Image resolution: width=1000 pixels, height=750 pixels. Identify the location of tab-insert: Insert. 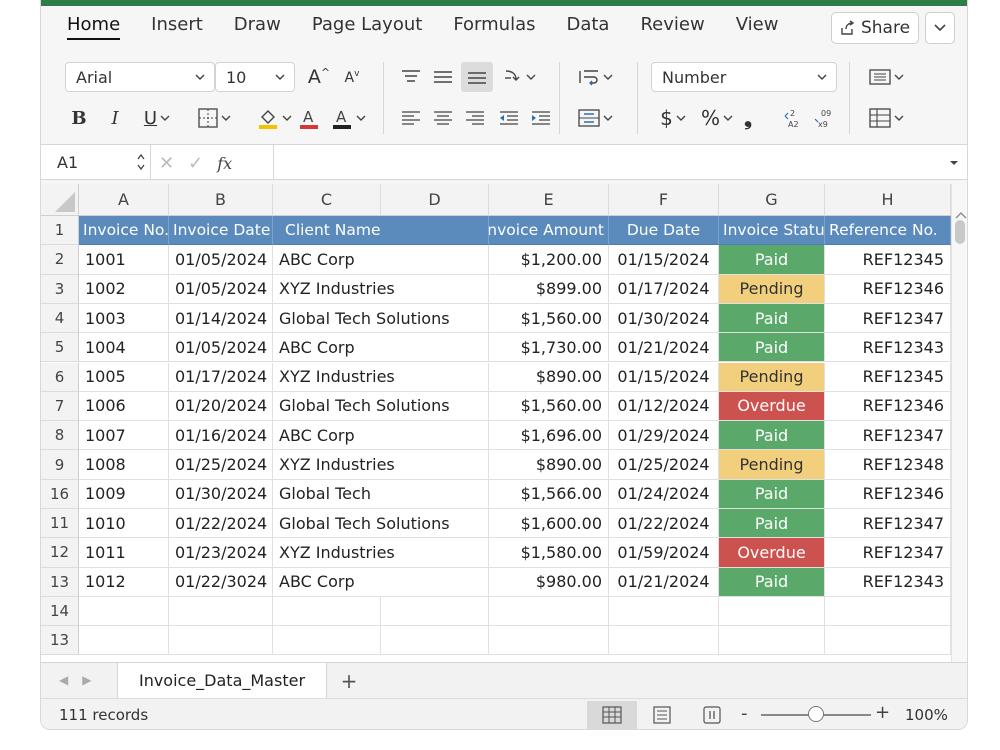
(177, 26).